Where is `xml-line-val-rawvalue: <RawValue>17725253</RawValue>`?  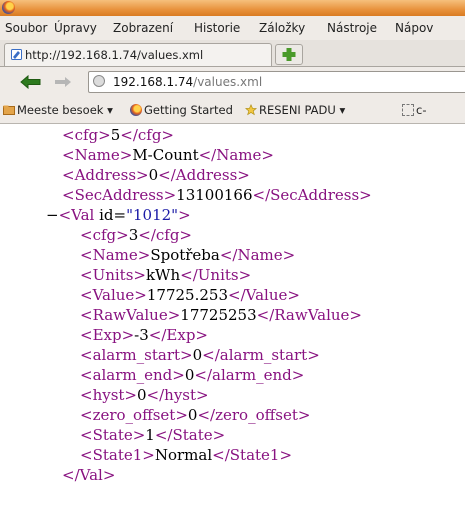 xml-line-val-rawvalue: <RawValue>17725253</RawValue> is located at coordinates (221, 315).